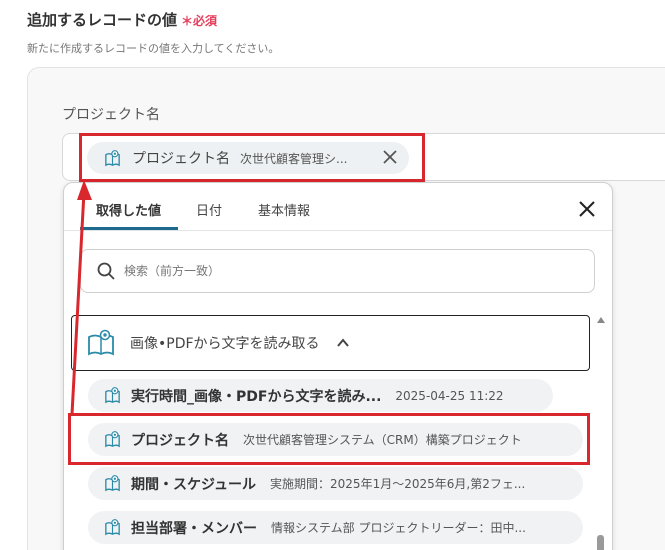 This screenshot has height=550, width=665. I want to click on scrollbar-thumb, so click(600, 542).